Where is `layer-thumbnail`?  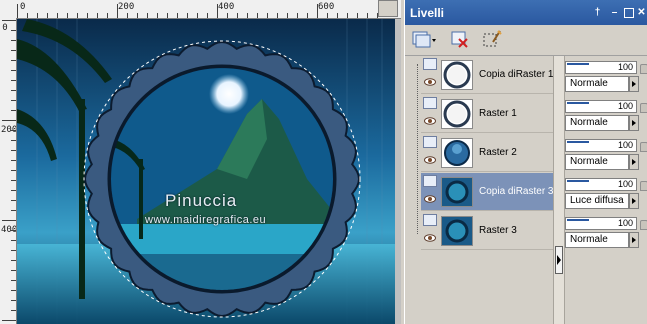
layer-thumbnail is located at coordinates (457, 192).